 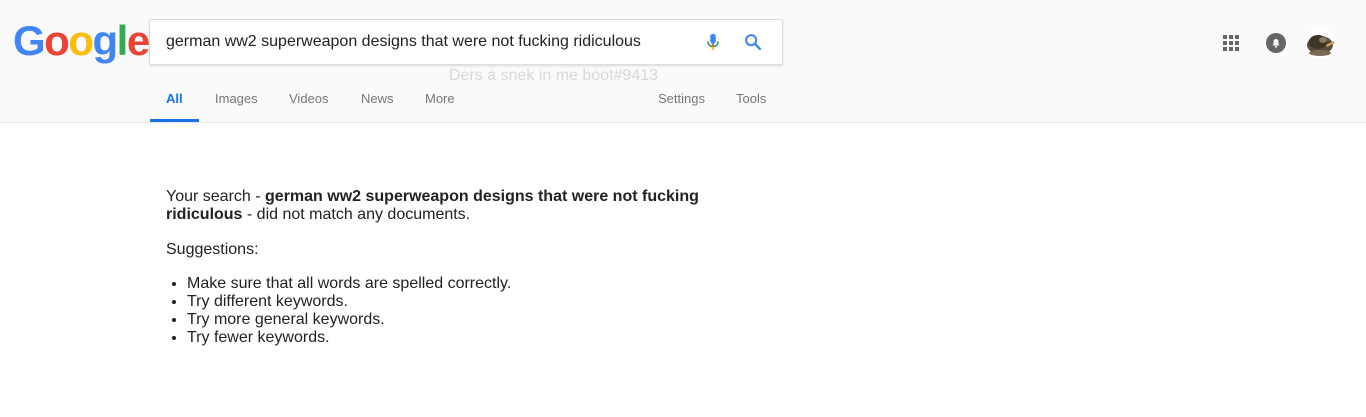 What do you see at coordinates (456, 320) in the screenshot?
I see `list-item: Try more general keywords.` at bounding box center [456, 320].